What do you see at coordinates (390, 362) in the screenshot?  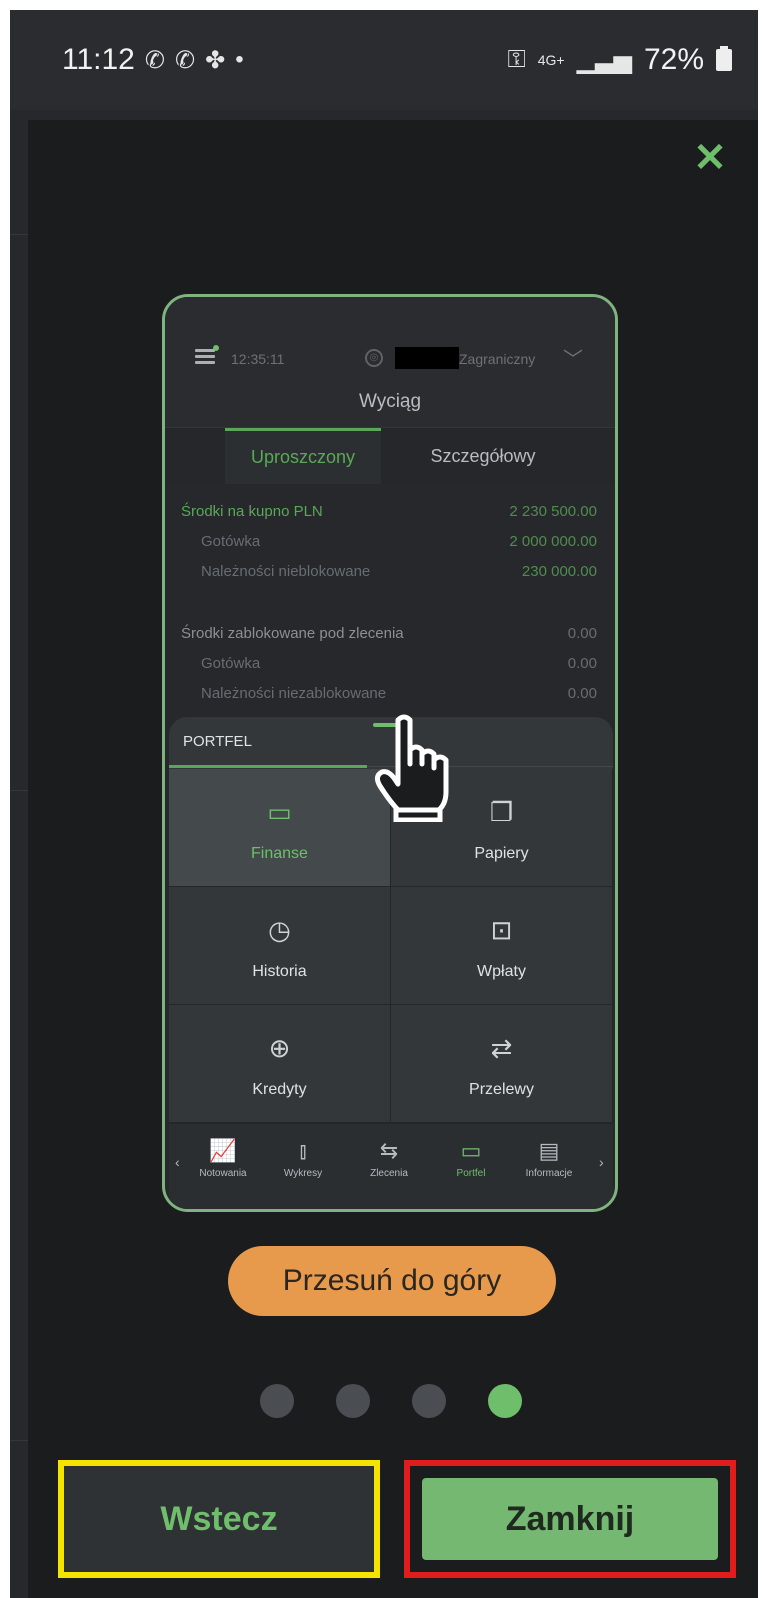 I see `preview-header: 12:35:11 ◎ Zagraniczny ﹀ Wyciąg` at bounding box center [390, 362].